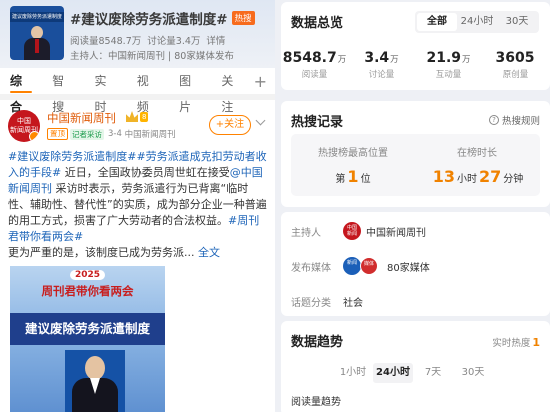 Image resolution: width=550 pixels, height=412 pixels. Describe the element at coordinates (81, 118) in the screenshot. I see `author-name: 中国新闻周刊` at that location.